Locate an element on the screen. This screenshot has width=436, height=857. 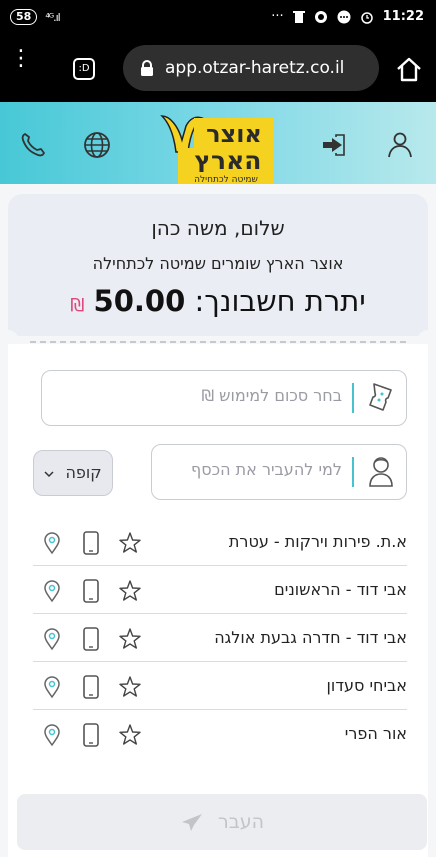
logo-line2: הארץ is located at coordinates (228, 160).